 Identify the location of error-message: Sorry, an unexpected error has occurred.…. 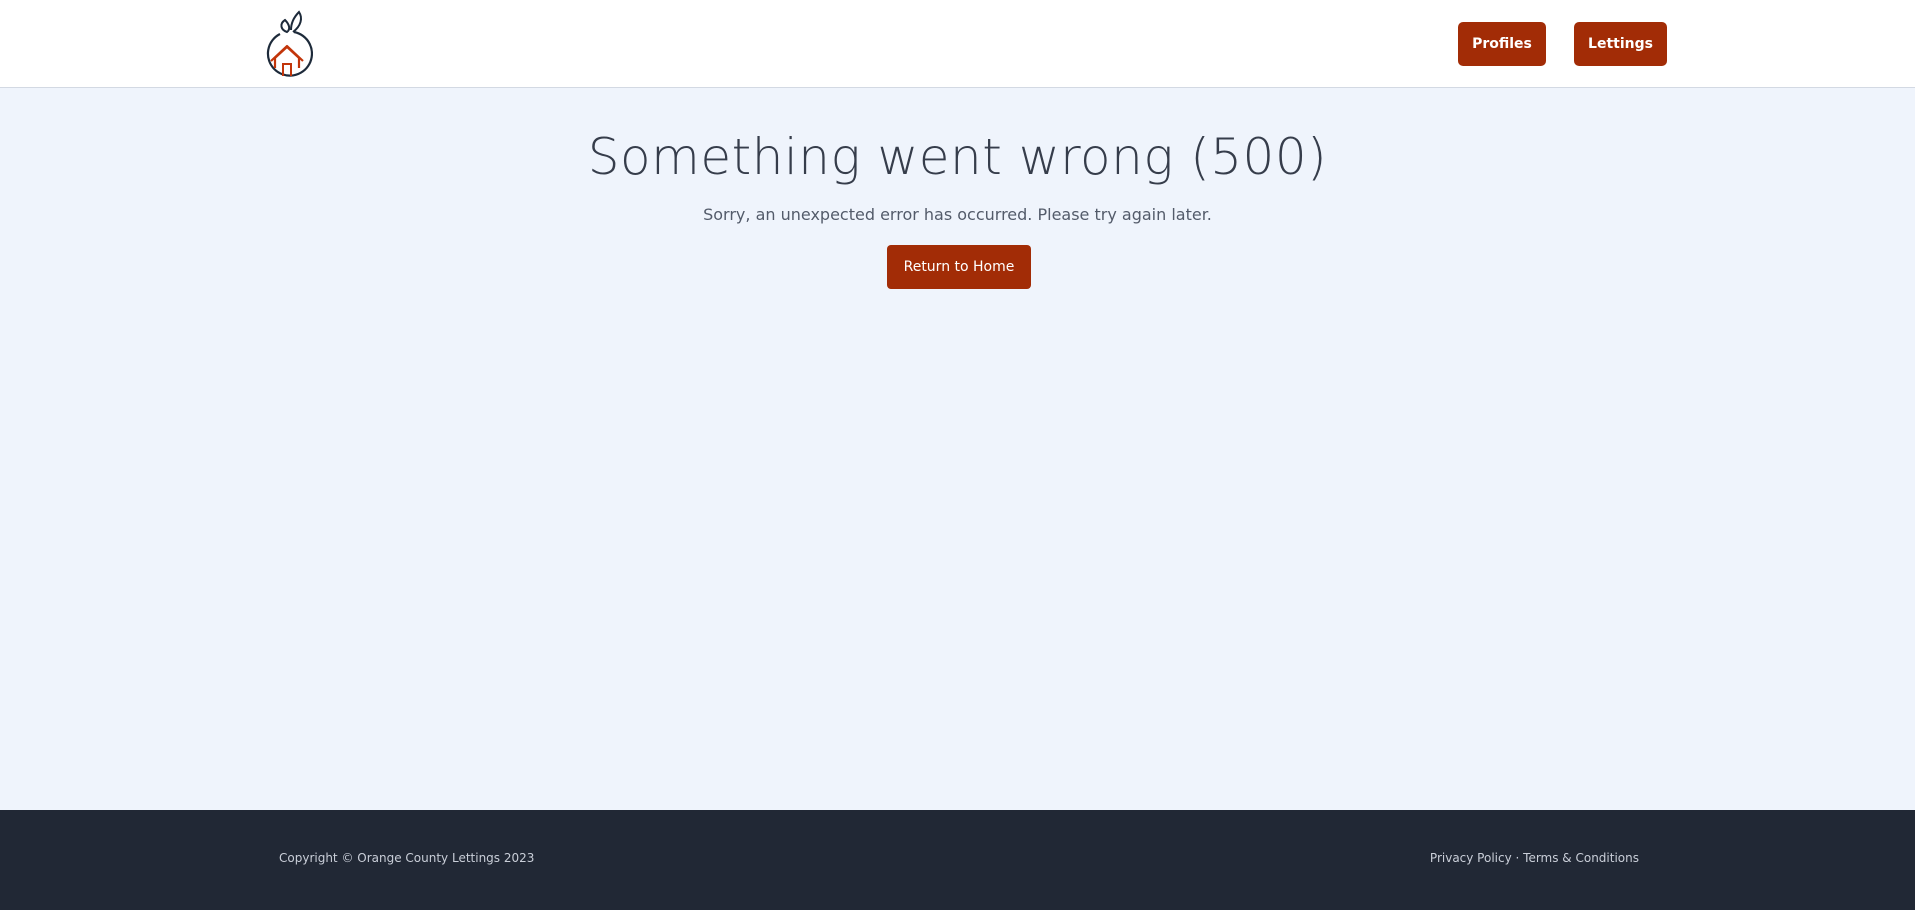
(957, 214).